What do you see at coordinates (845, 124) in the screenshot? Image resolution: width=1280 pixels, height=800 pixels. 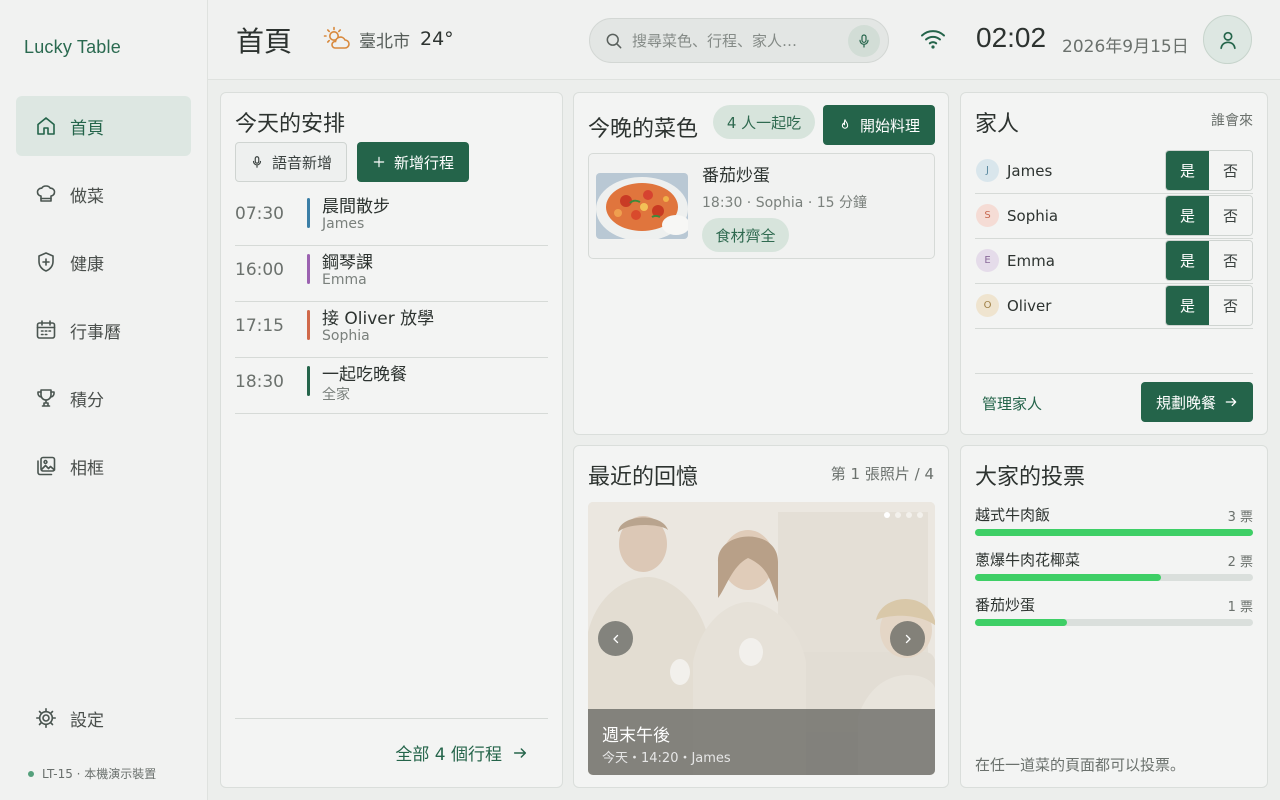 I see `flame-icon` at bounding box center [845, 124].